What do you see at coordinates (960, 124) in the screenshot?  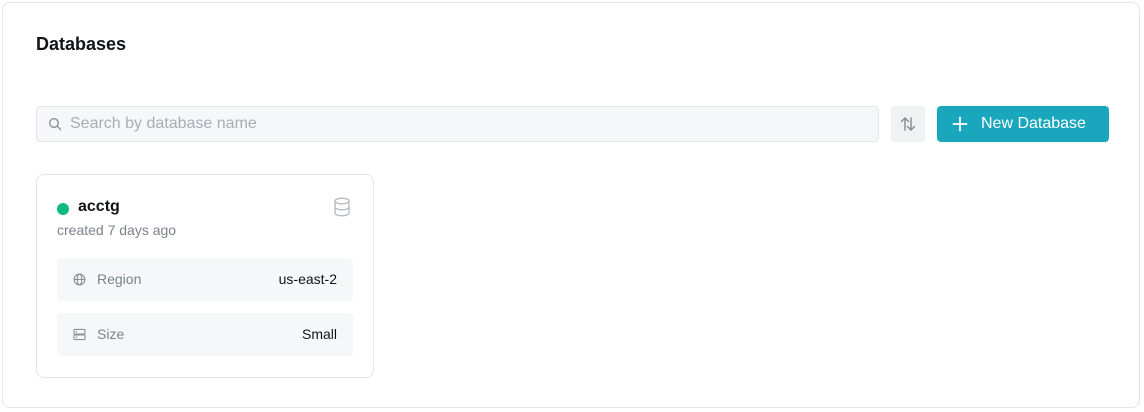 I see `plus-icon` at bounding box center [960, 124].